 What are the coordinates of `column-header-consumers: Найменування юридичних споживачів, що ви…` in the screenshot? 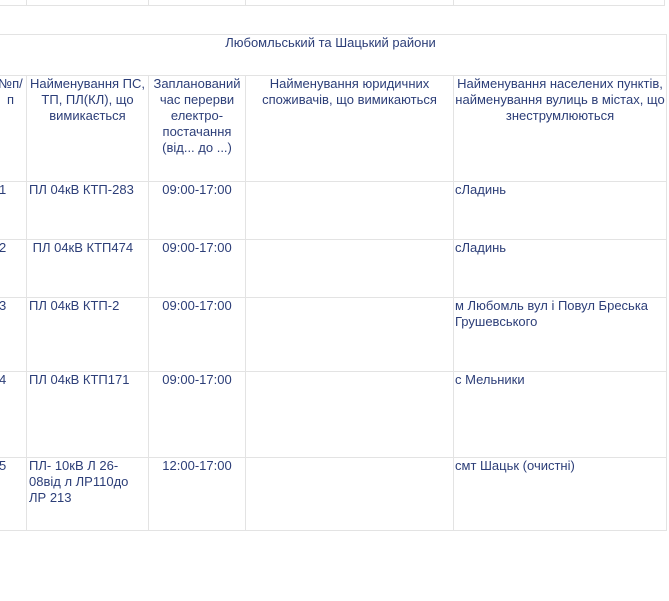 It's located at (349, 128).